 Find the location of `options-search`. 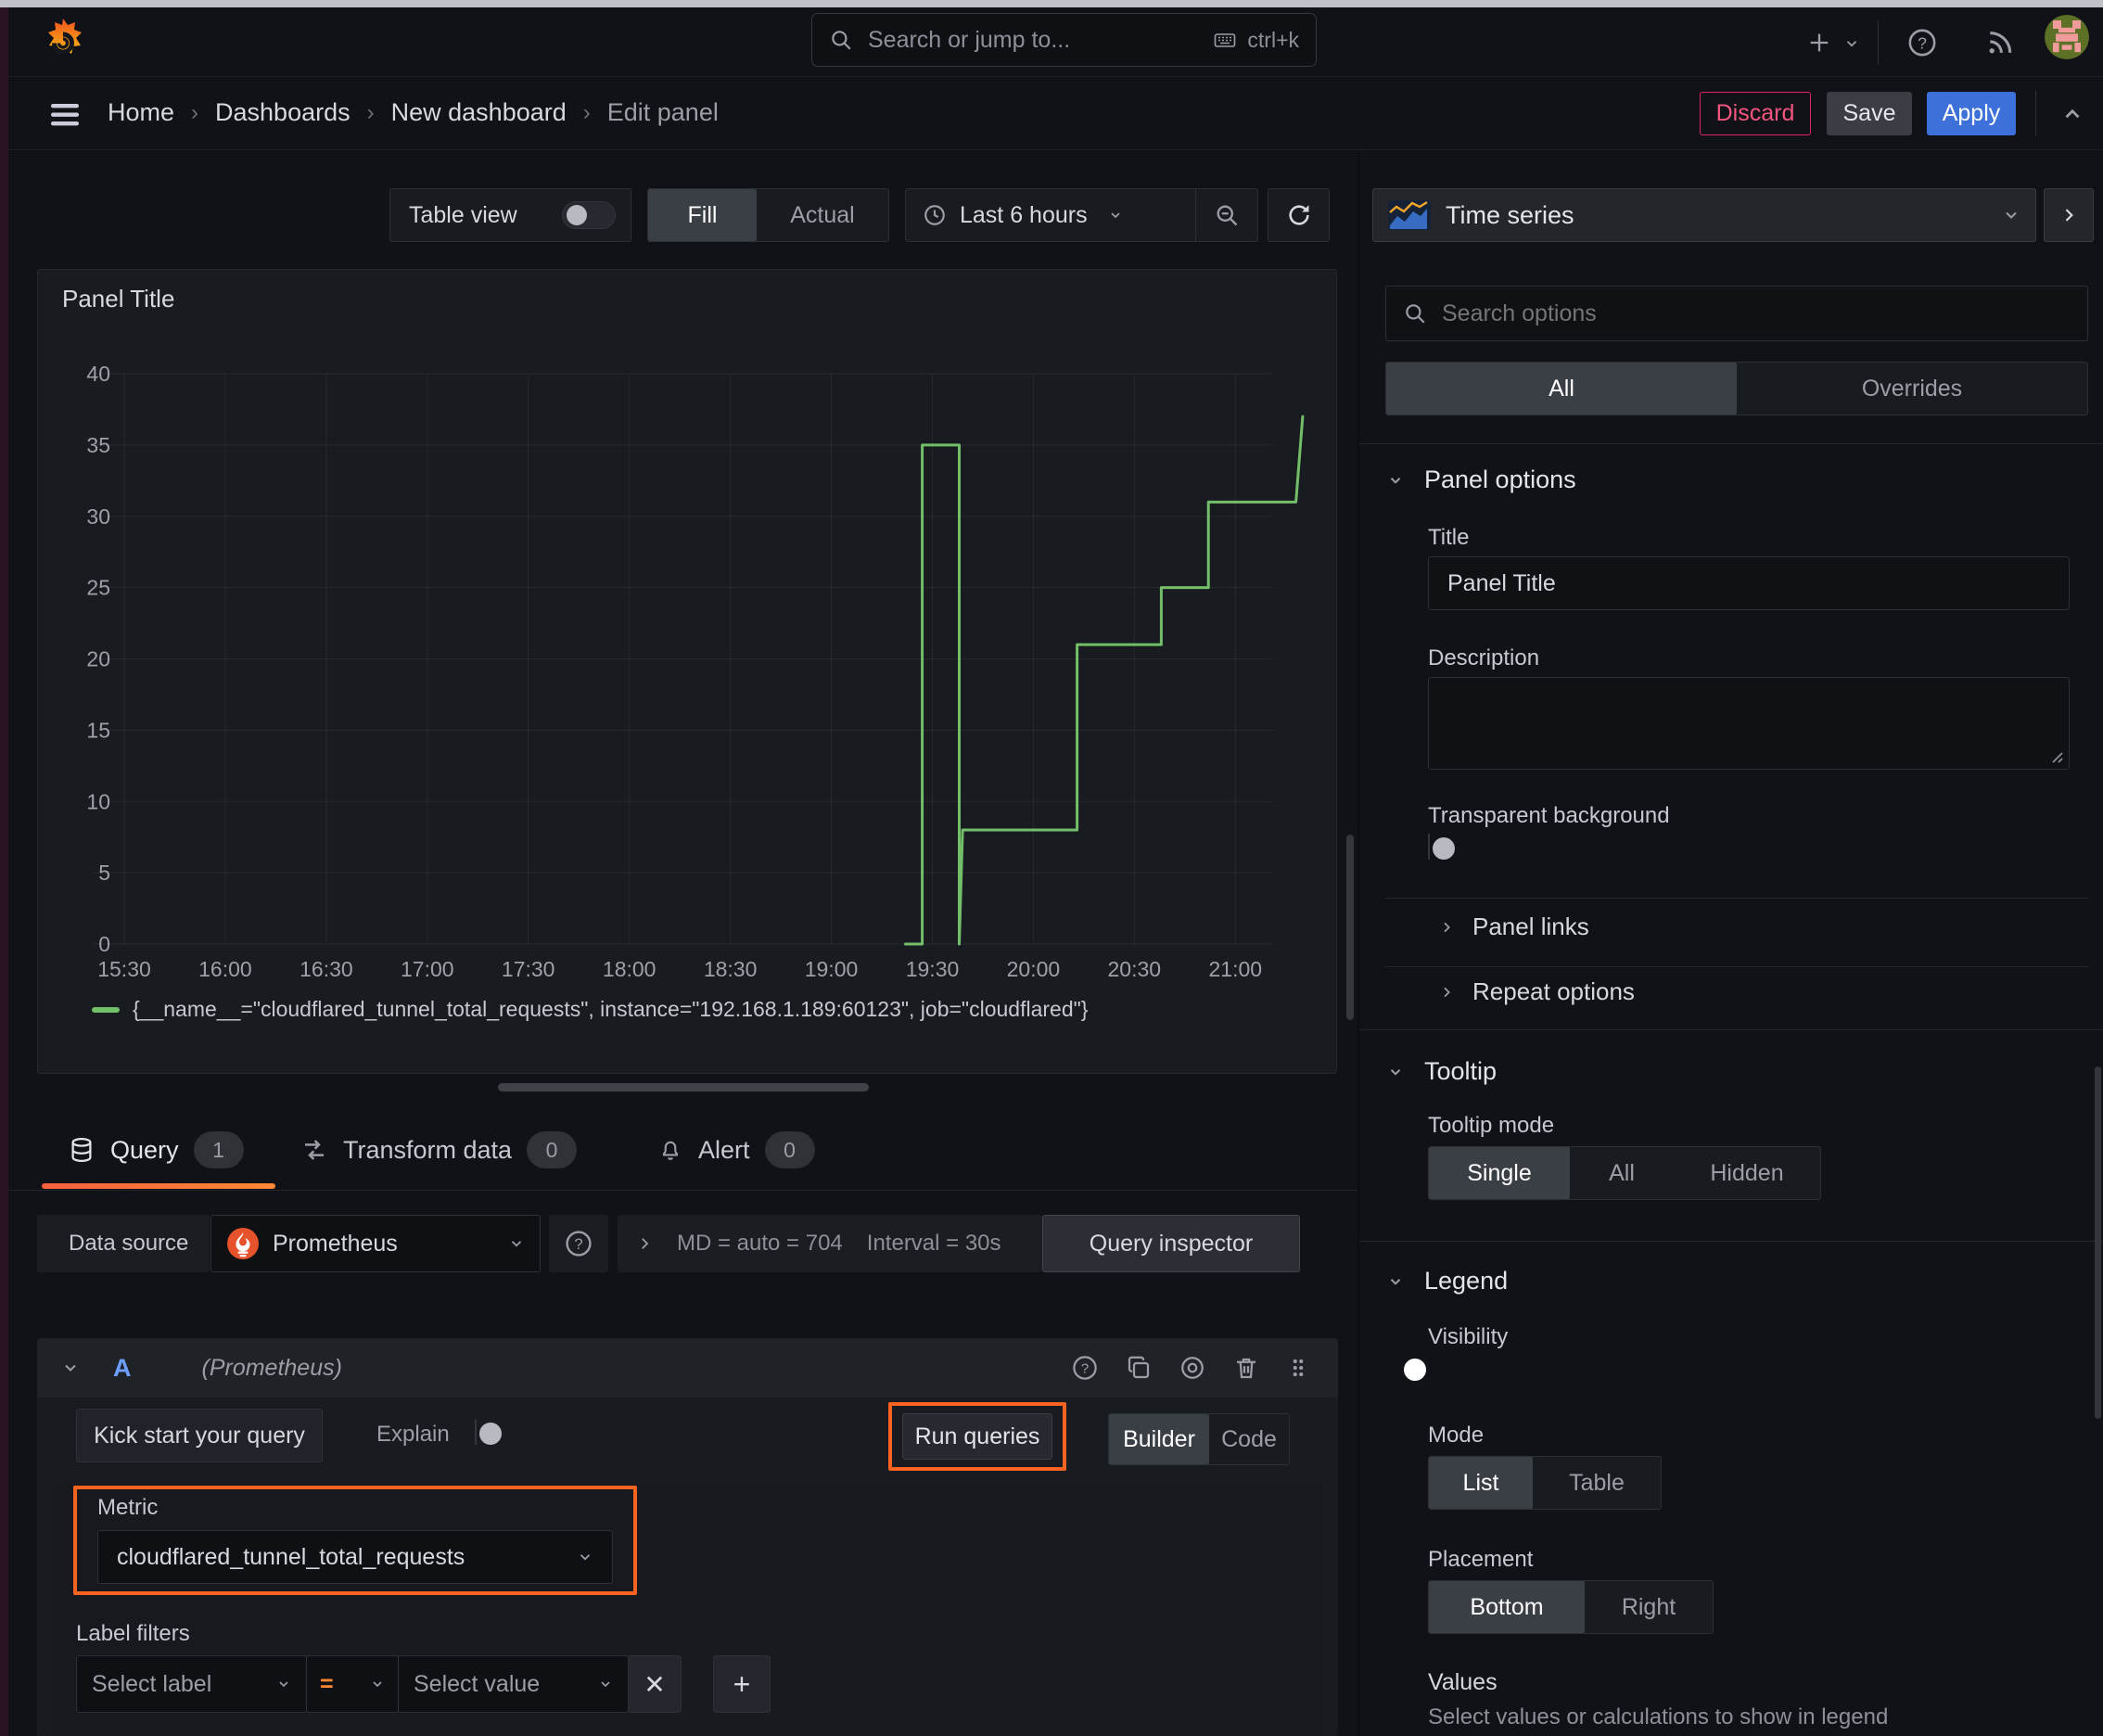

options-search is located at coordinates (1736, 313).